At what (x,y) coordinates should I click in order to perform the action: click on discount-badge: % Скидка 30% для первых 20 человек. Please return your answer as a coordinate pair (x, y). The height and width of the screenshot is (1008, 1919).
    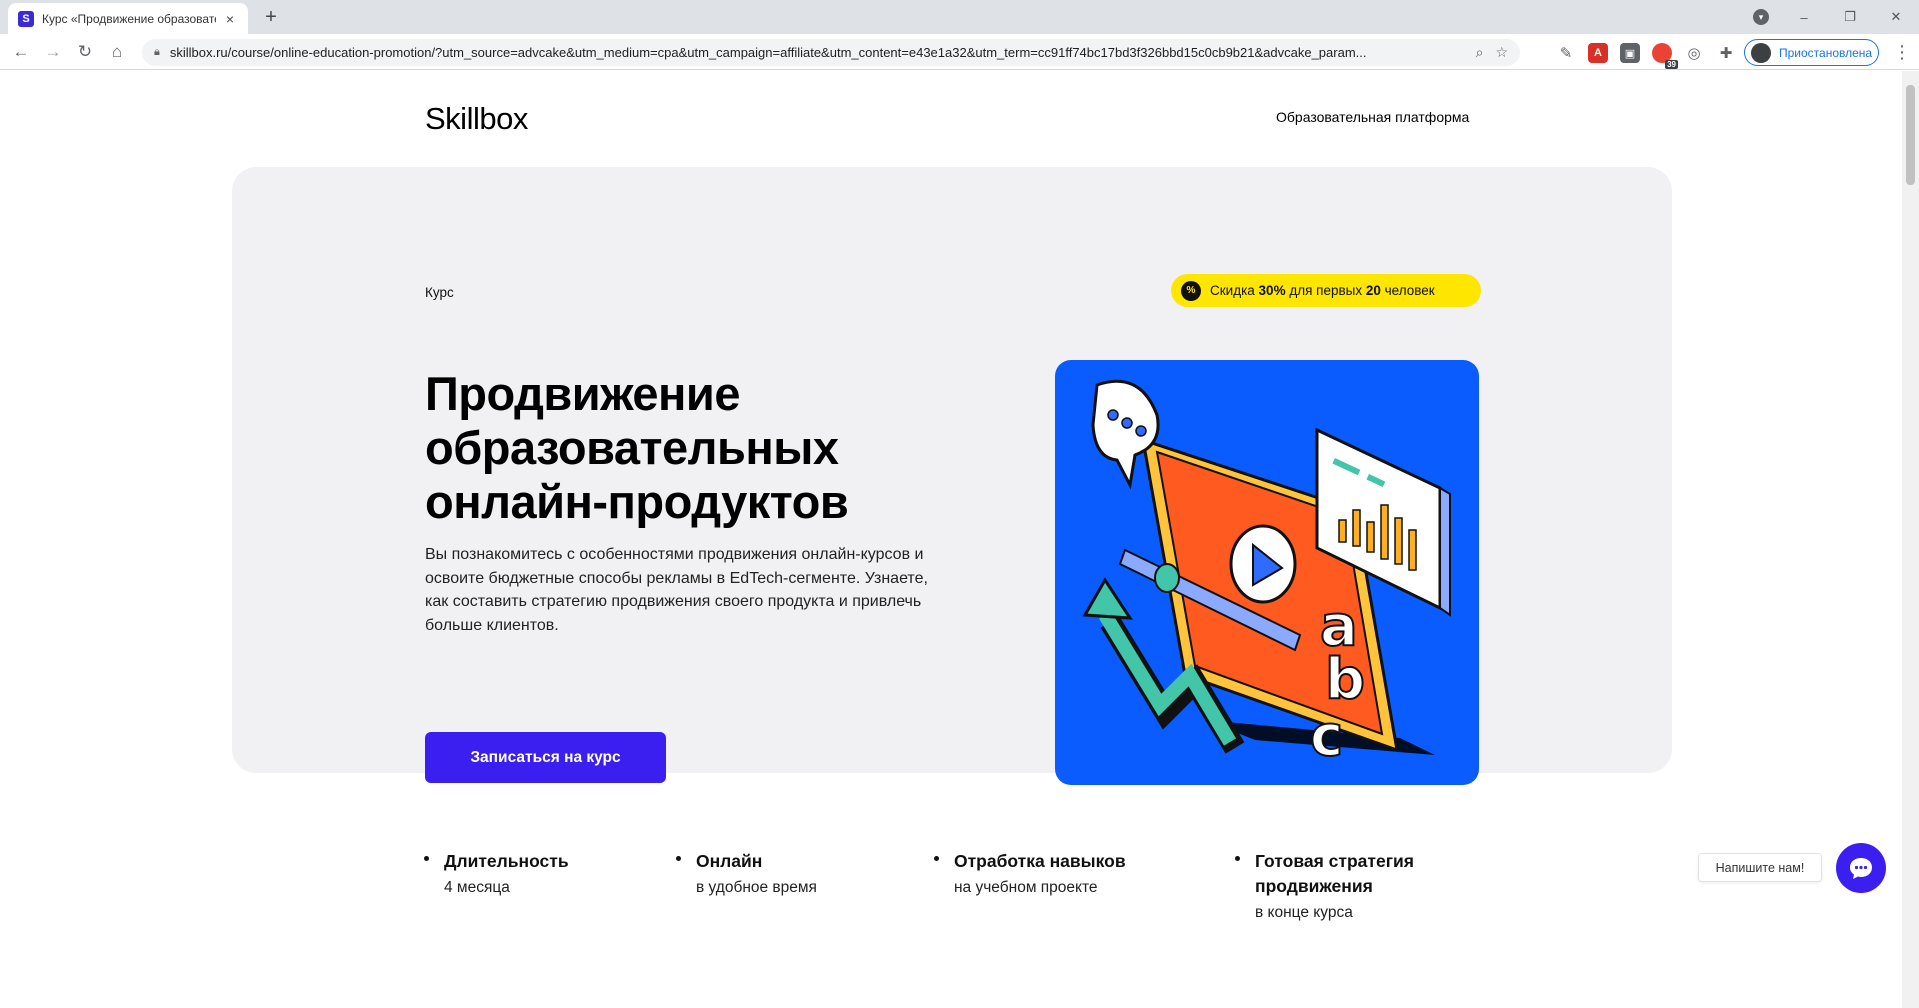
    Looking at the image, I should click on (1326, 290).